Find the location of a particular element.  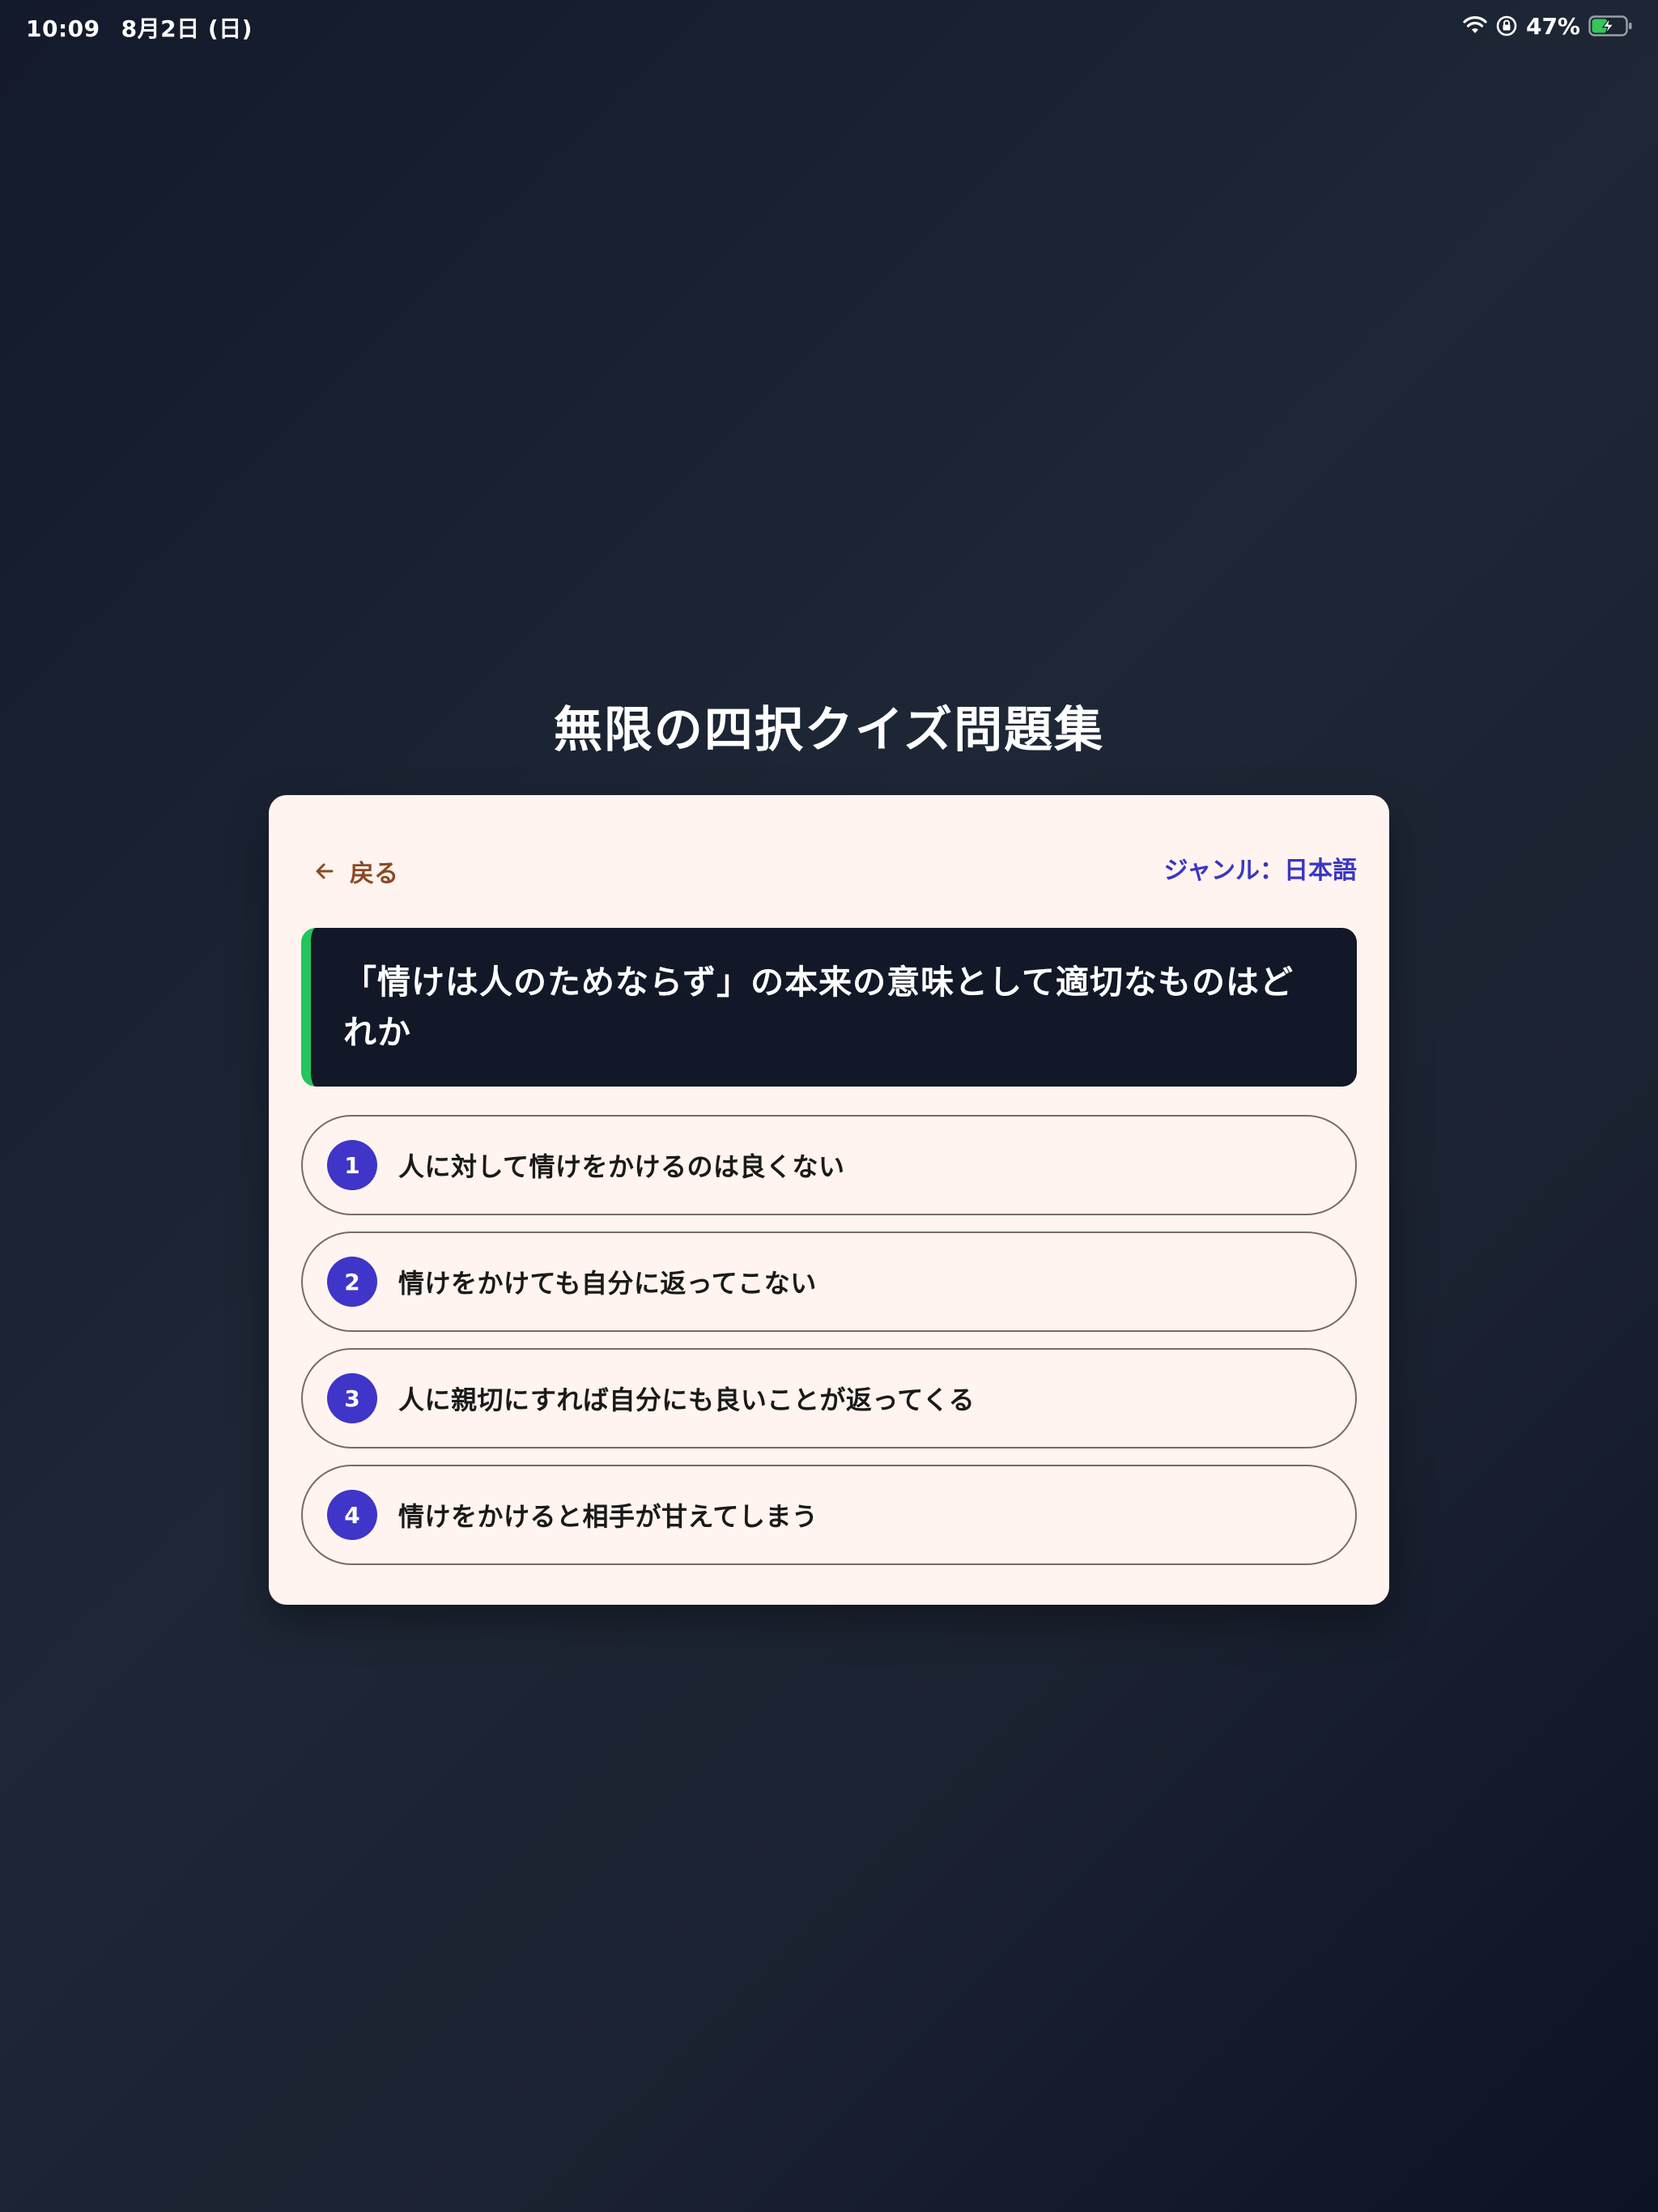

choice-text: 人に親切にすれば自分にも良いことが返ってくる is located at coordinates (687, 1400).